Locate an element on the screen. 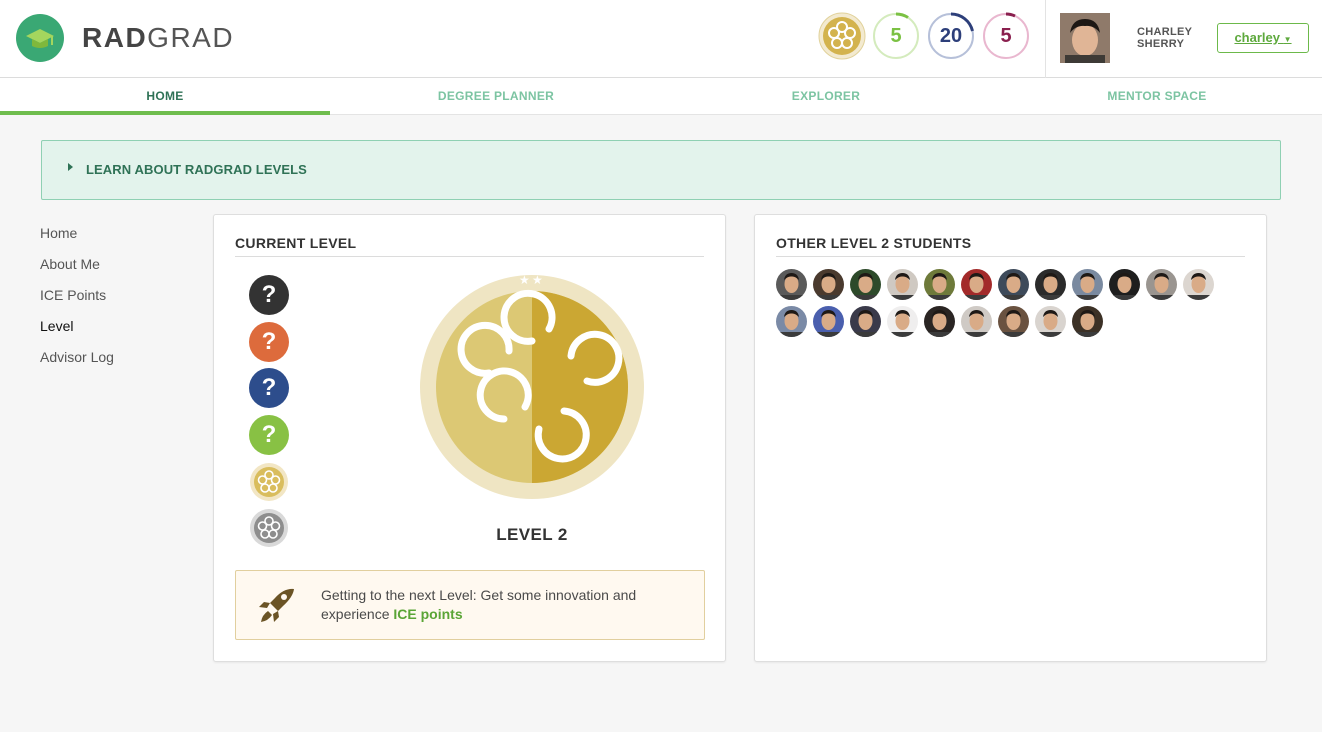 The width and height of the screenshot is (1322, 732). side-menu-ice-points: ICE Points is located at coordinates (77, 299).